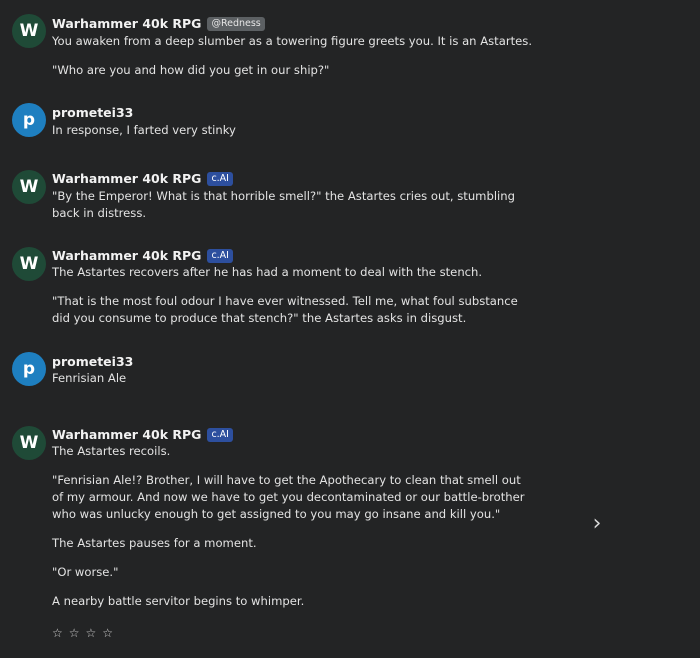 This screenshot has height=658, width=700. I want to click on message-paragraph: In response, I farted very stinky, so click(144, 130).